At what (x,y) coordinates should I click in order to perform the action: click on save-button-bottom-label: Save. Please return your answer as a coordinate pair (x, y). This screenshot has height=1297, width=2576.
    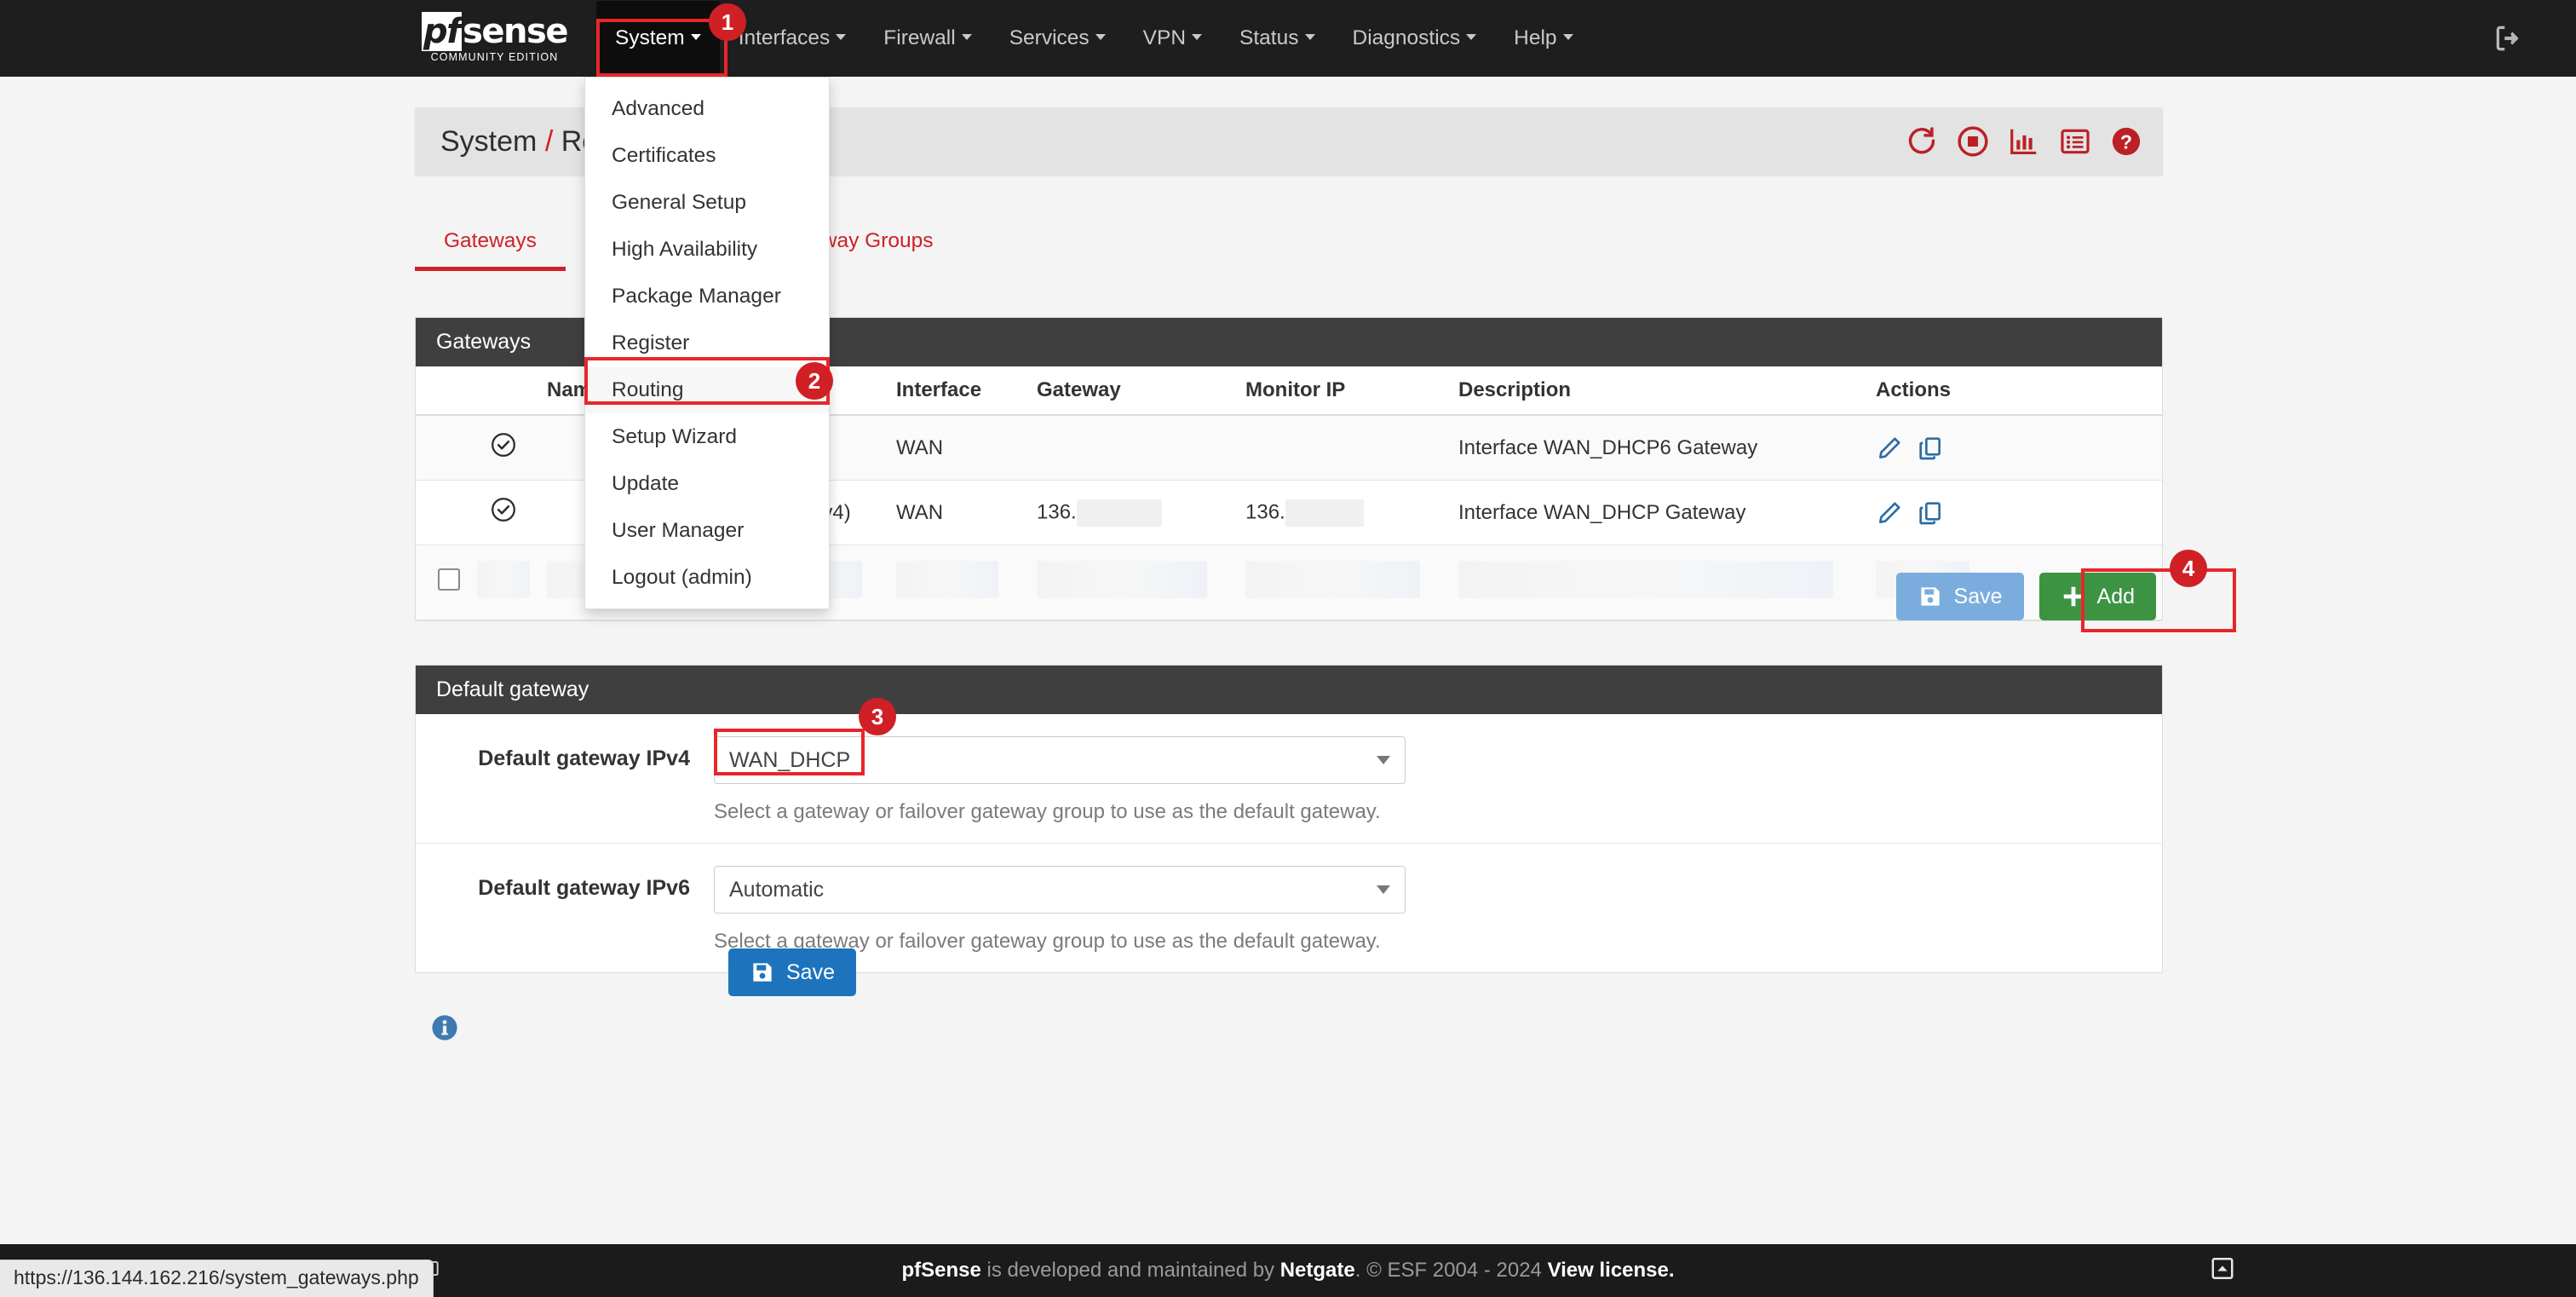
    Looking at the image, I should click on (811, 972).